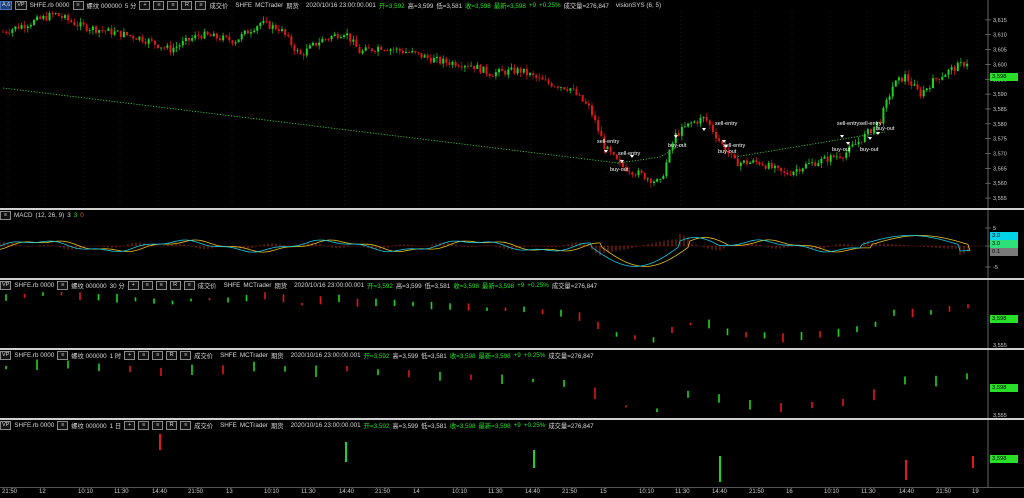  I want to click on toolbar-button-a: A,6, so click(6, 5).